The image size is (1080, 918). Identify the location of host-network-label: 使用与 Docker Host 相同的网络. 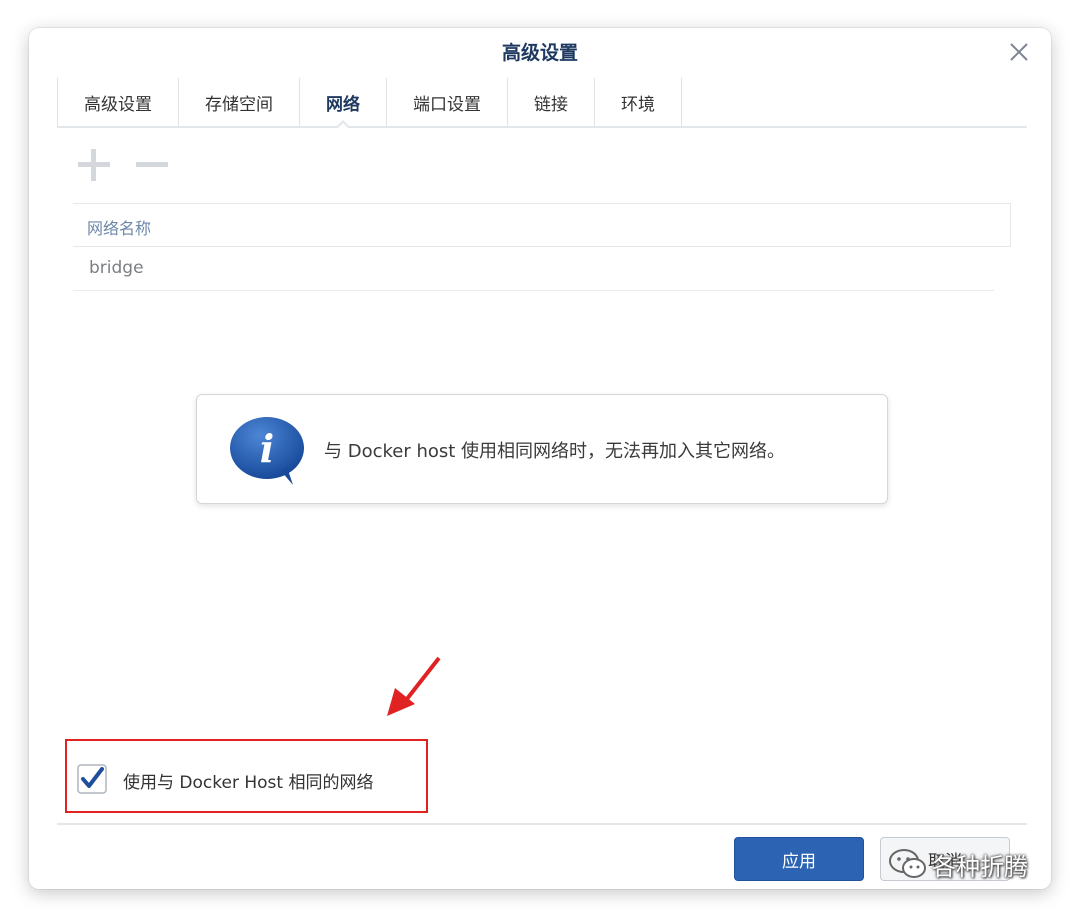
(248, 780).